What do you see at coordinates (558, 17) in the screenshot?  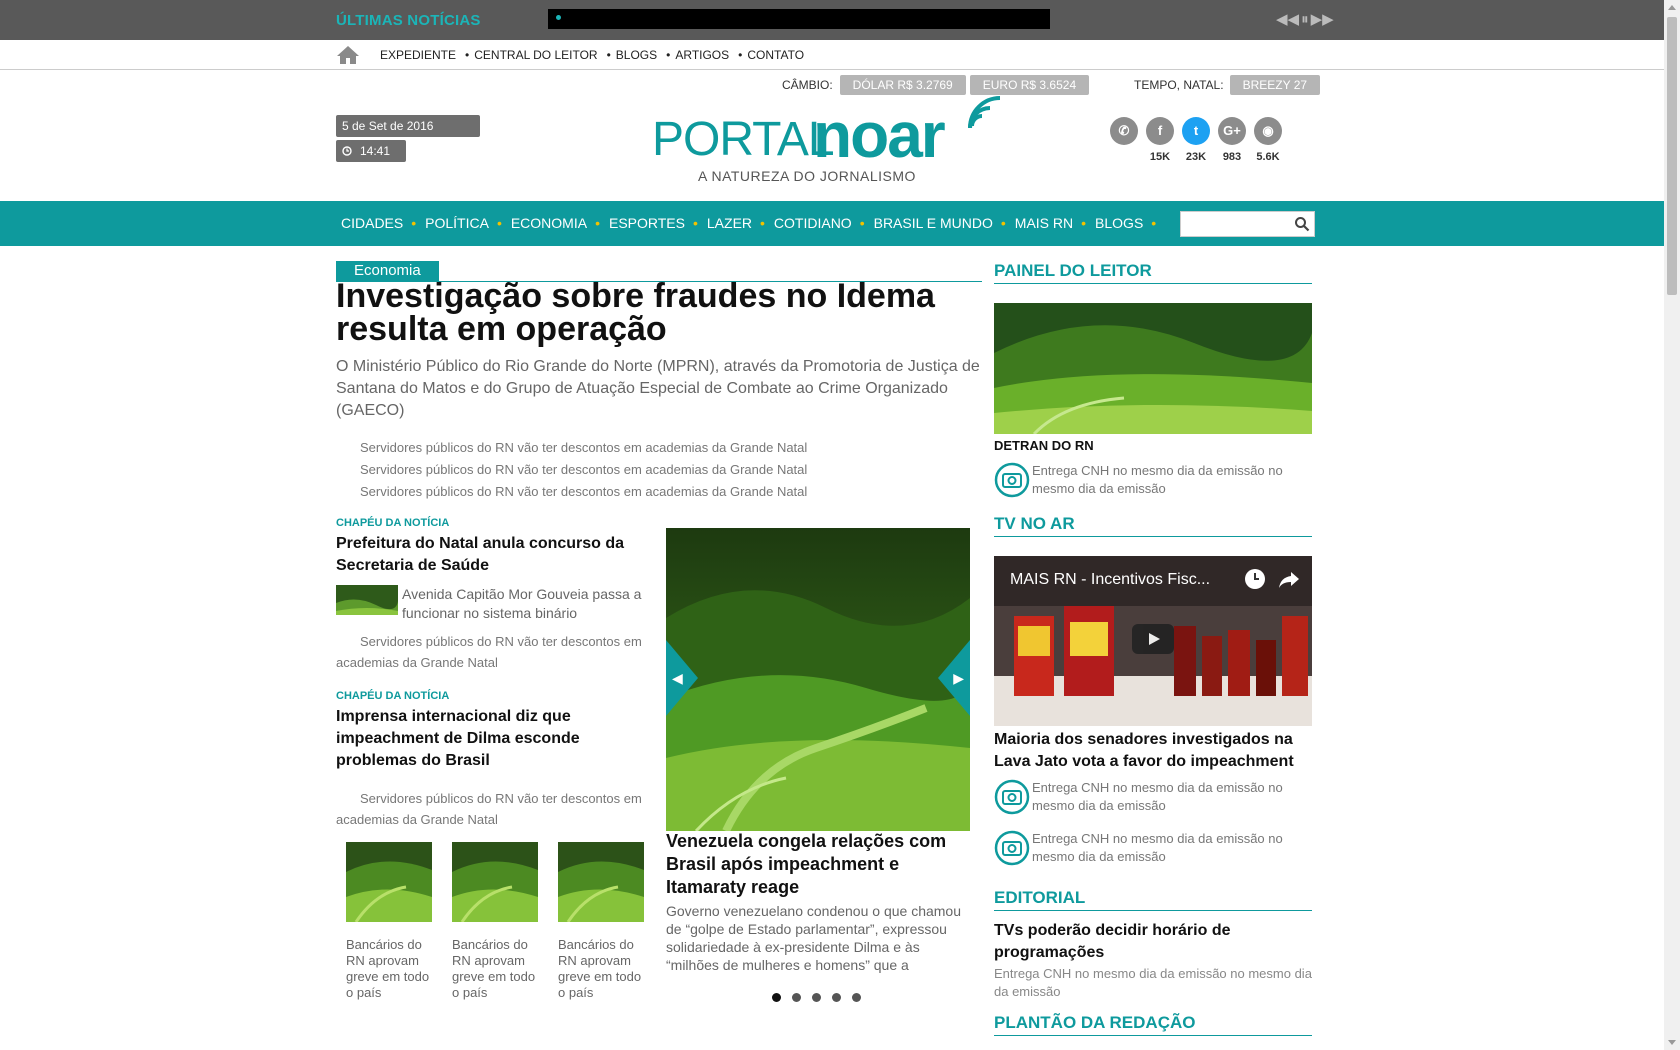 I see `ticker-dot` at bounding box center [558, 17].